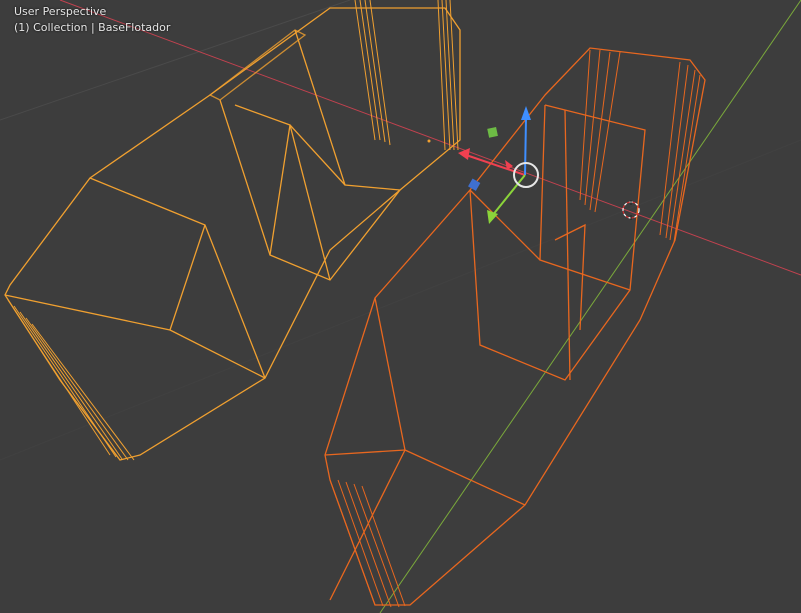 This screenshot has height=613, width=801. Describe the element at coordinates (60, 11) in the screenshot. I see `view-name: User Perspective` at that location.